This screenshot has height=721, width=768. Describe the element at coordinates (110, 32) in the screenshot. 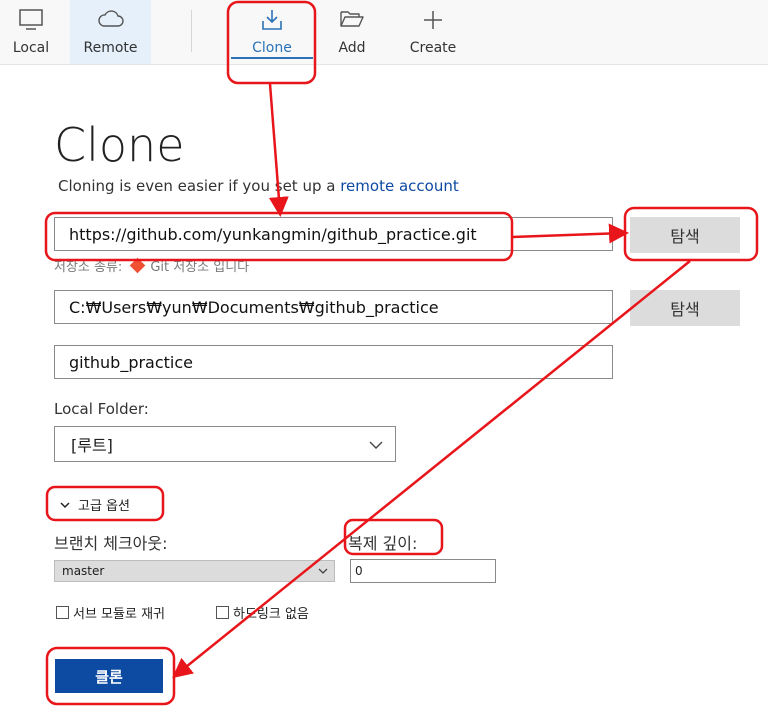

I see `toolbar-remote-button: Remote` at that location.